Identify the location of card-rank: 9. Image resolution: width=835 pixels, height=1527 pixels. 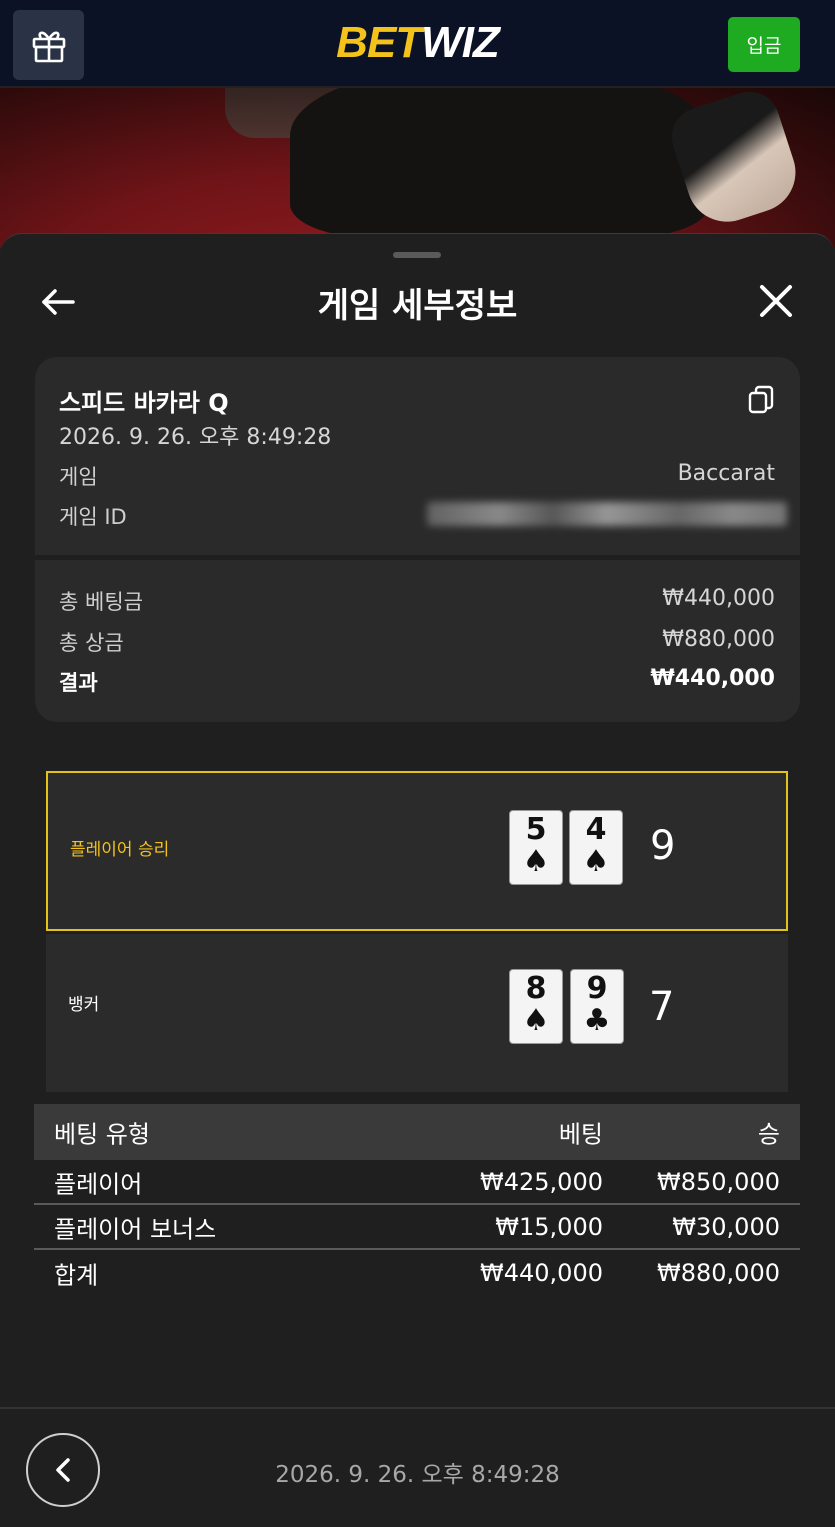
(597, 988).